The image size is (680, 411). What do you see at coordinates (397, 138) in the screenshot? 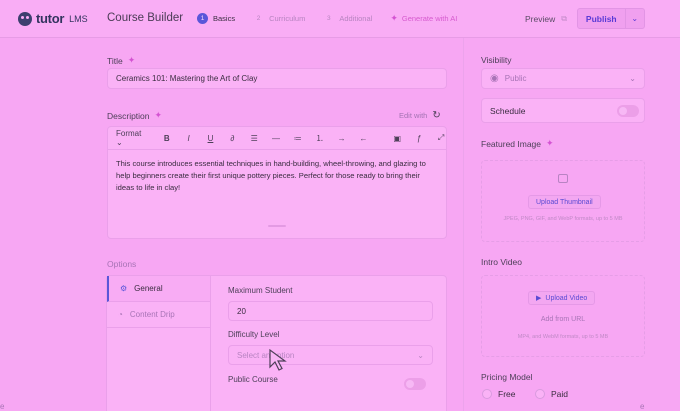
I see `image-icon: ▣` at bounding box center [397, 138].